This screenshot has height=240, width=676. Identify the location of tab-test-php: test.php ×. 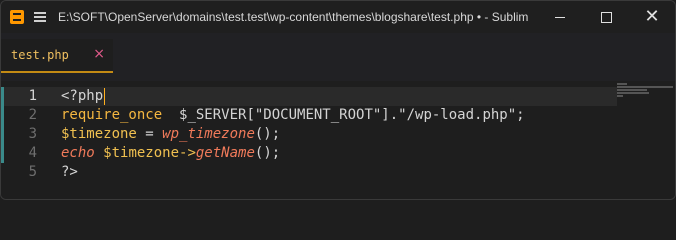
(57, 56).